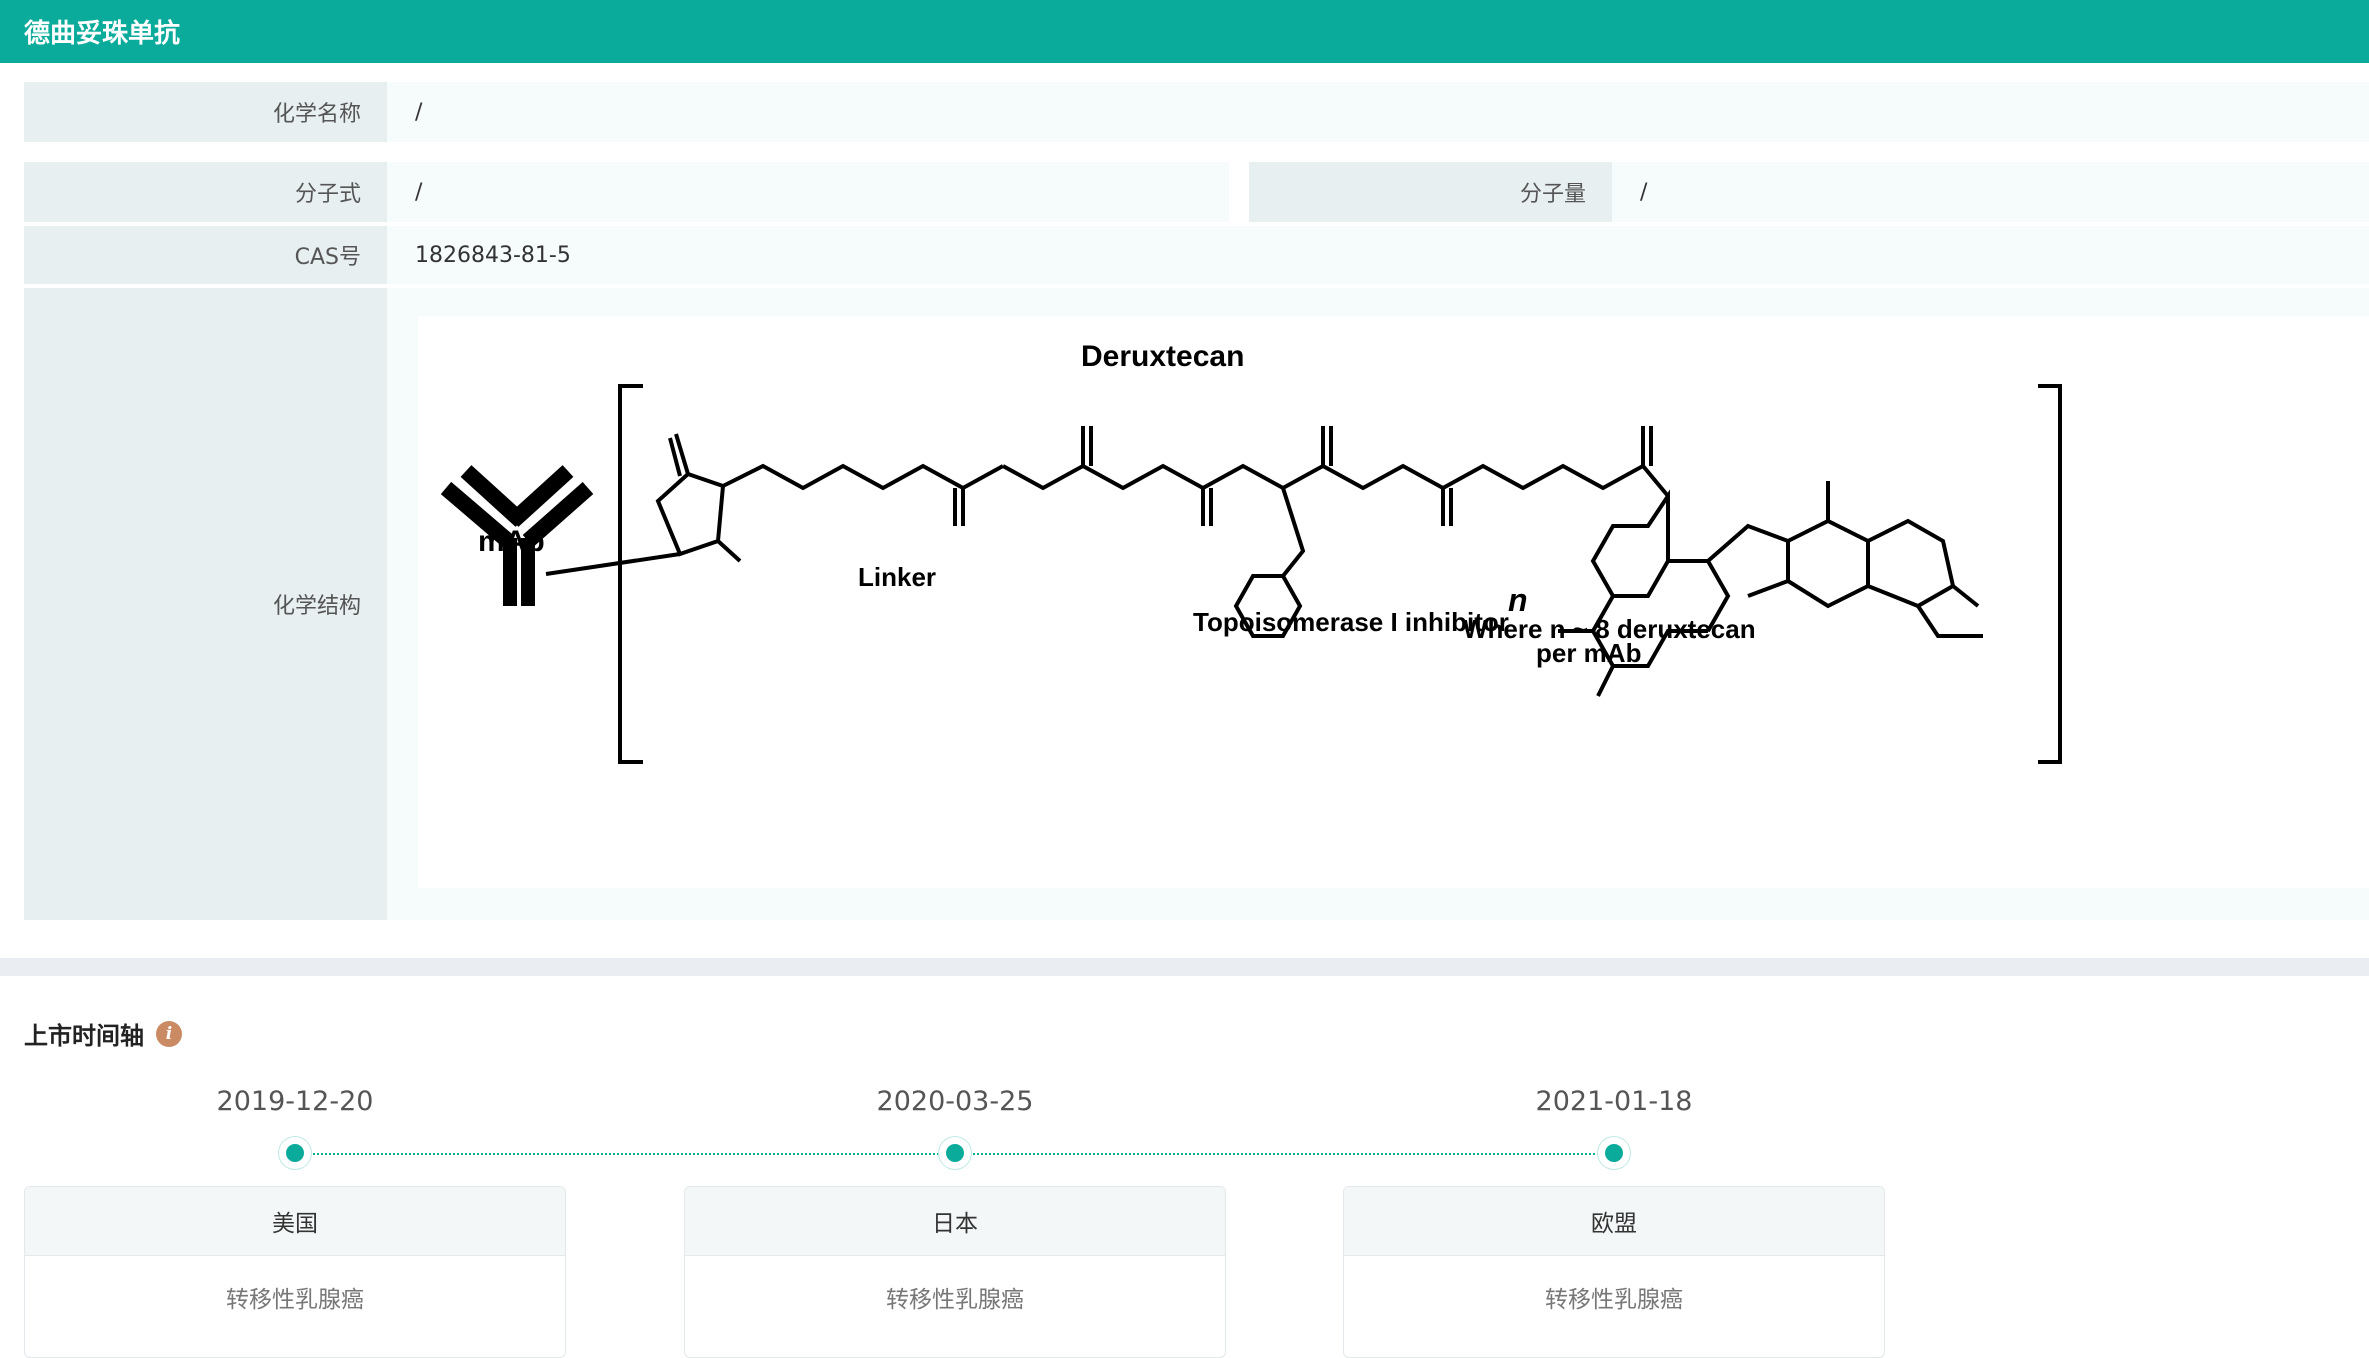 The image size is (2369, 1358). Describe the element at coordinates (1184, 31) in the screenshot. I see `page-title-bar: 德曲妥珠单抗` at that location.